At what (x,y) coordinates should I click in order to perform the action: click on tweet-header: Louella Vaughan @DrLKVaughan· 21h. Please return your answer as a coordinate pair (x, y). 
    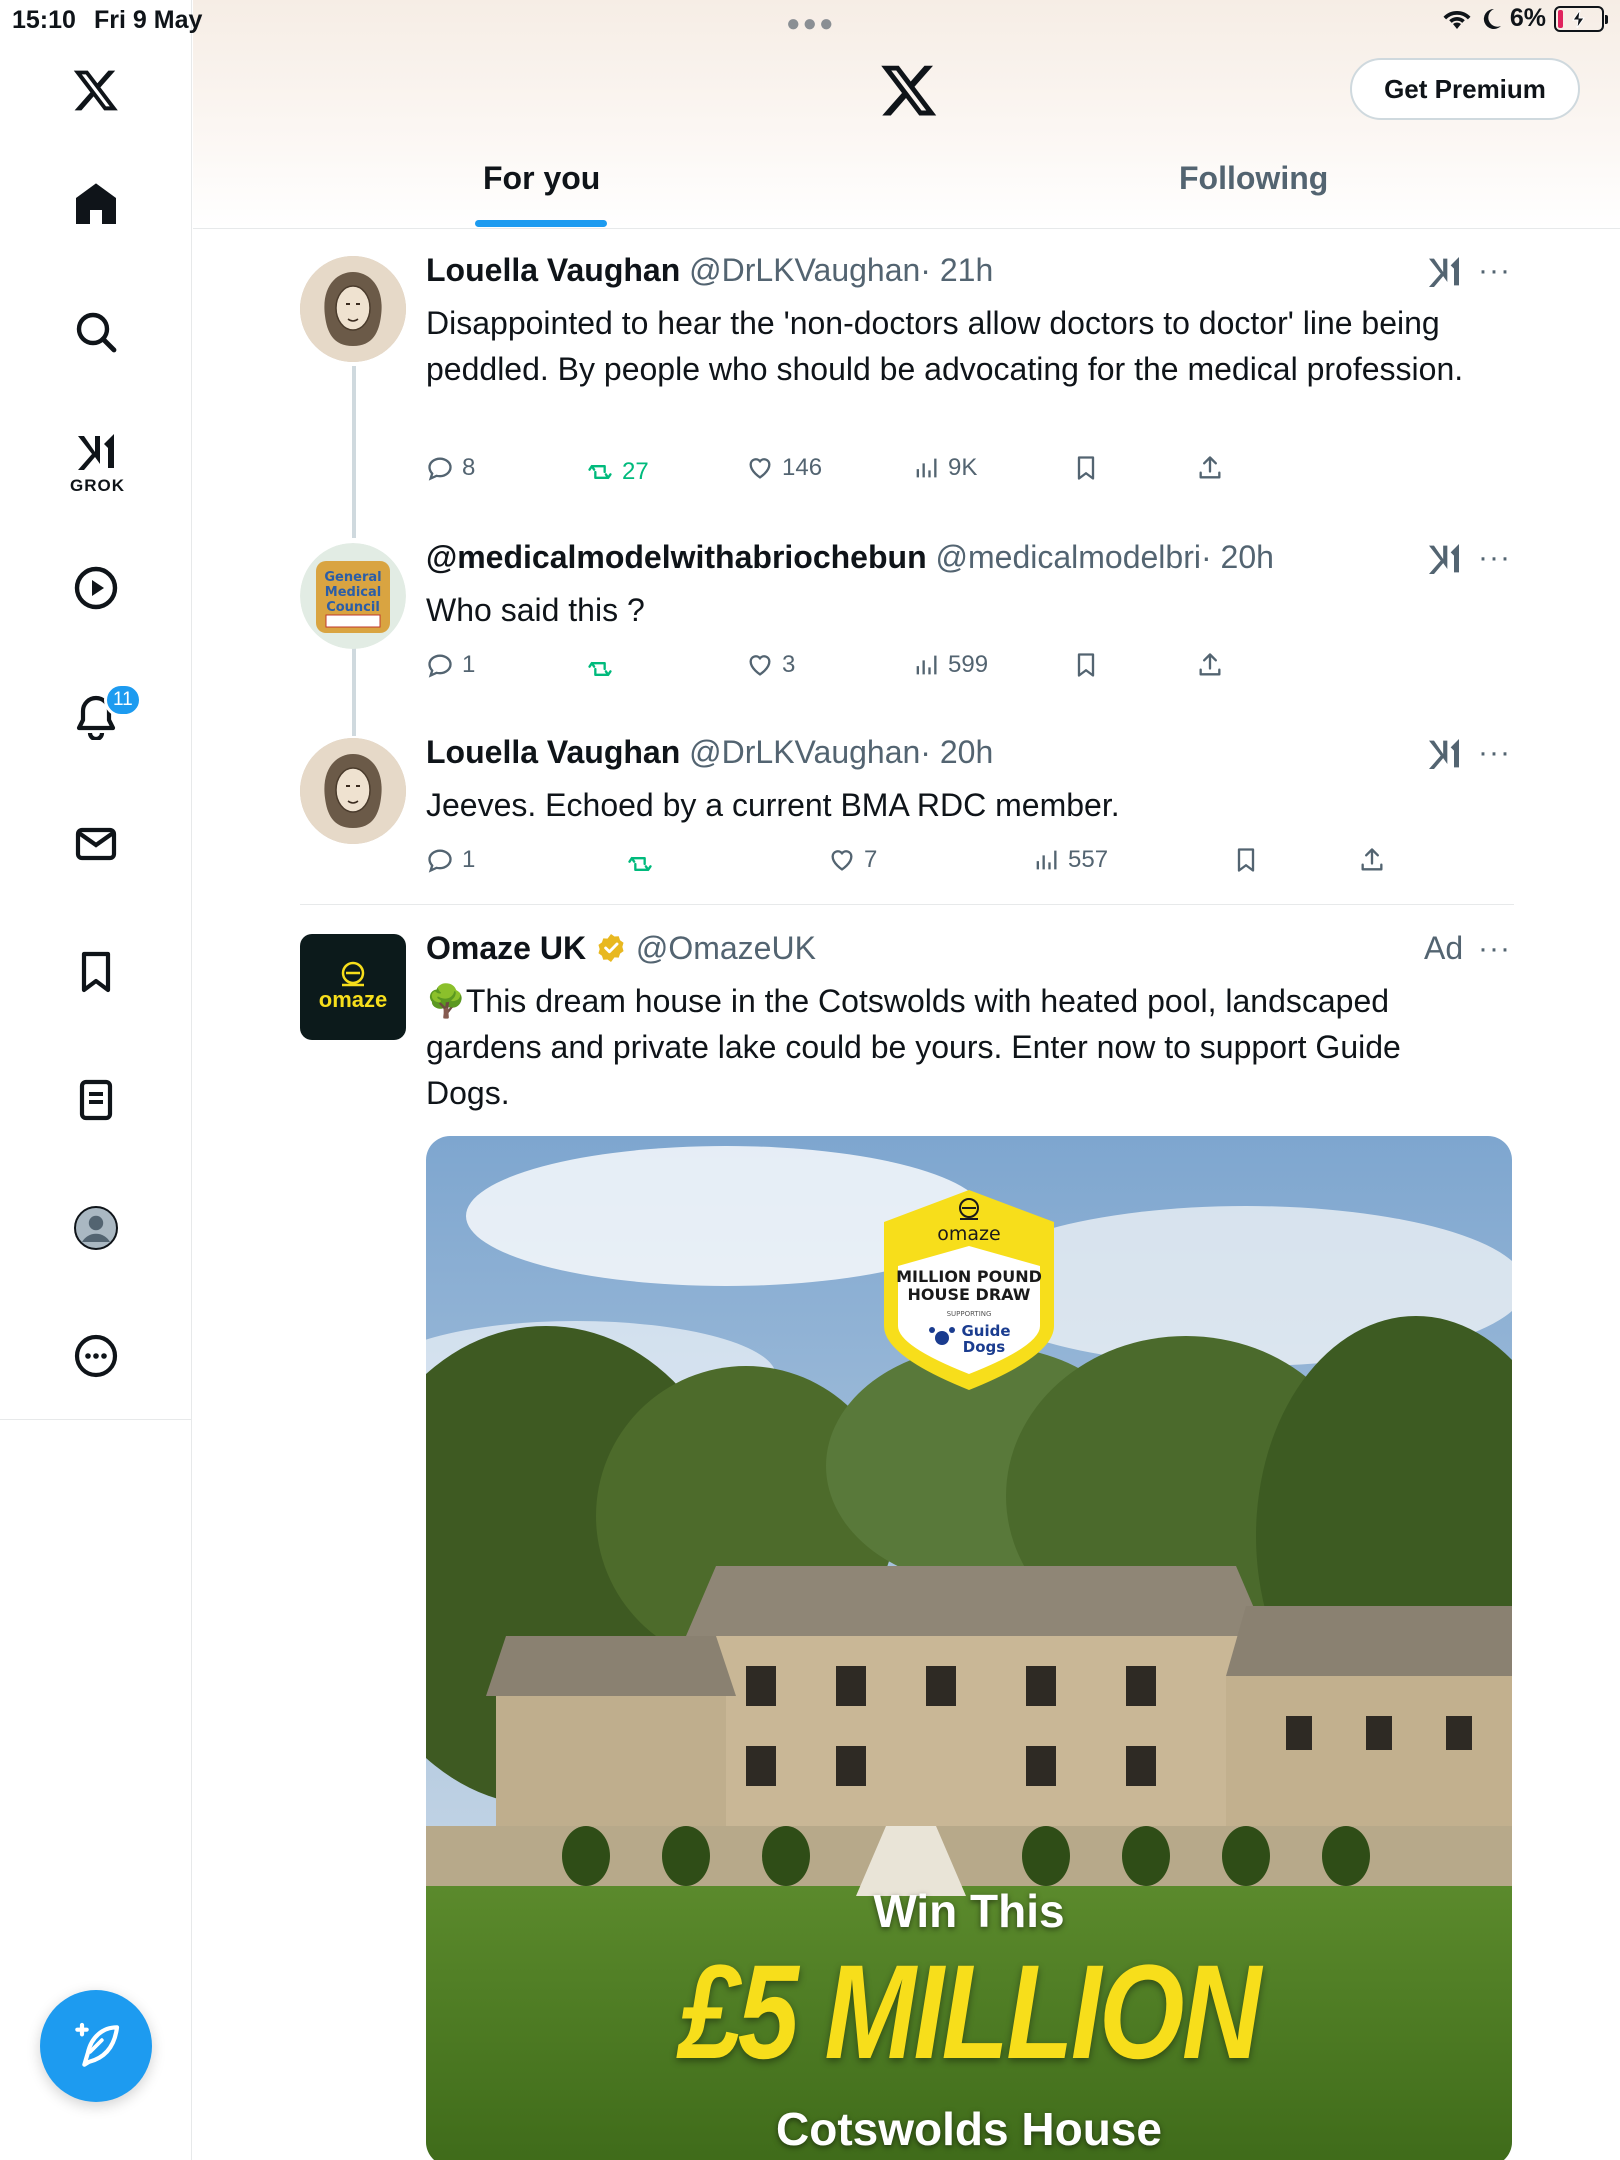
    Looking at the image, I should click on (709, 270).